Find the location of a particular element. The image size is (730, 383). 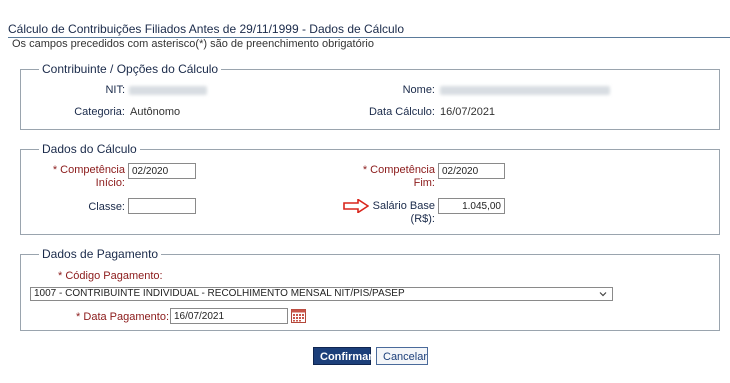

calendar-icon is located at coordinates (298, 316).